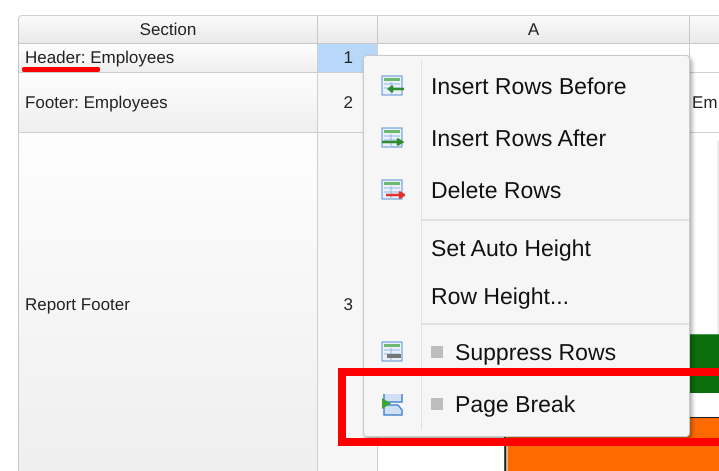 The image size is (719, 471). What do you see at coordinates (168, 58) in the screenshot?
I see `table-cell: Header: Employees` at bounding box center [168, 58].